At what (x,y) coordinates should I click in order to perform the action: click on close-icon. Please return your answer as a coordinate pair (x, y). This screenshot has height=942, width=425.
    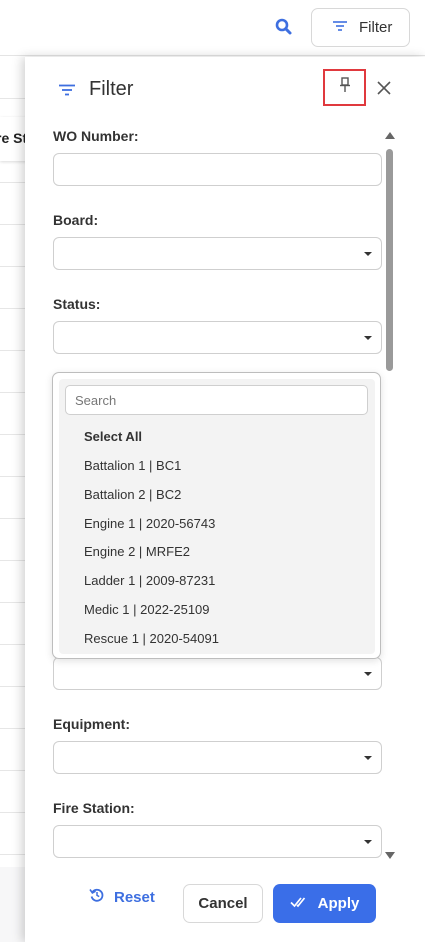
    Looking at the image, I should click on (384, 88).